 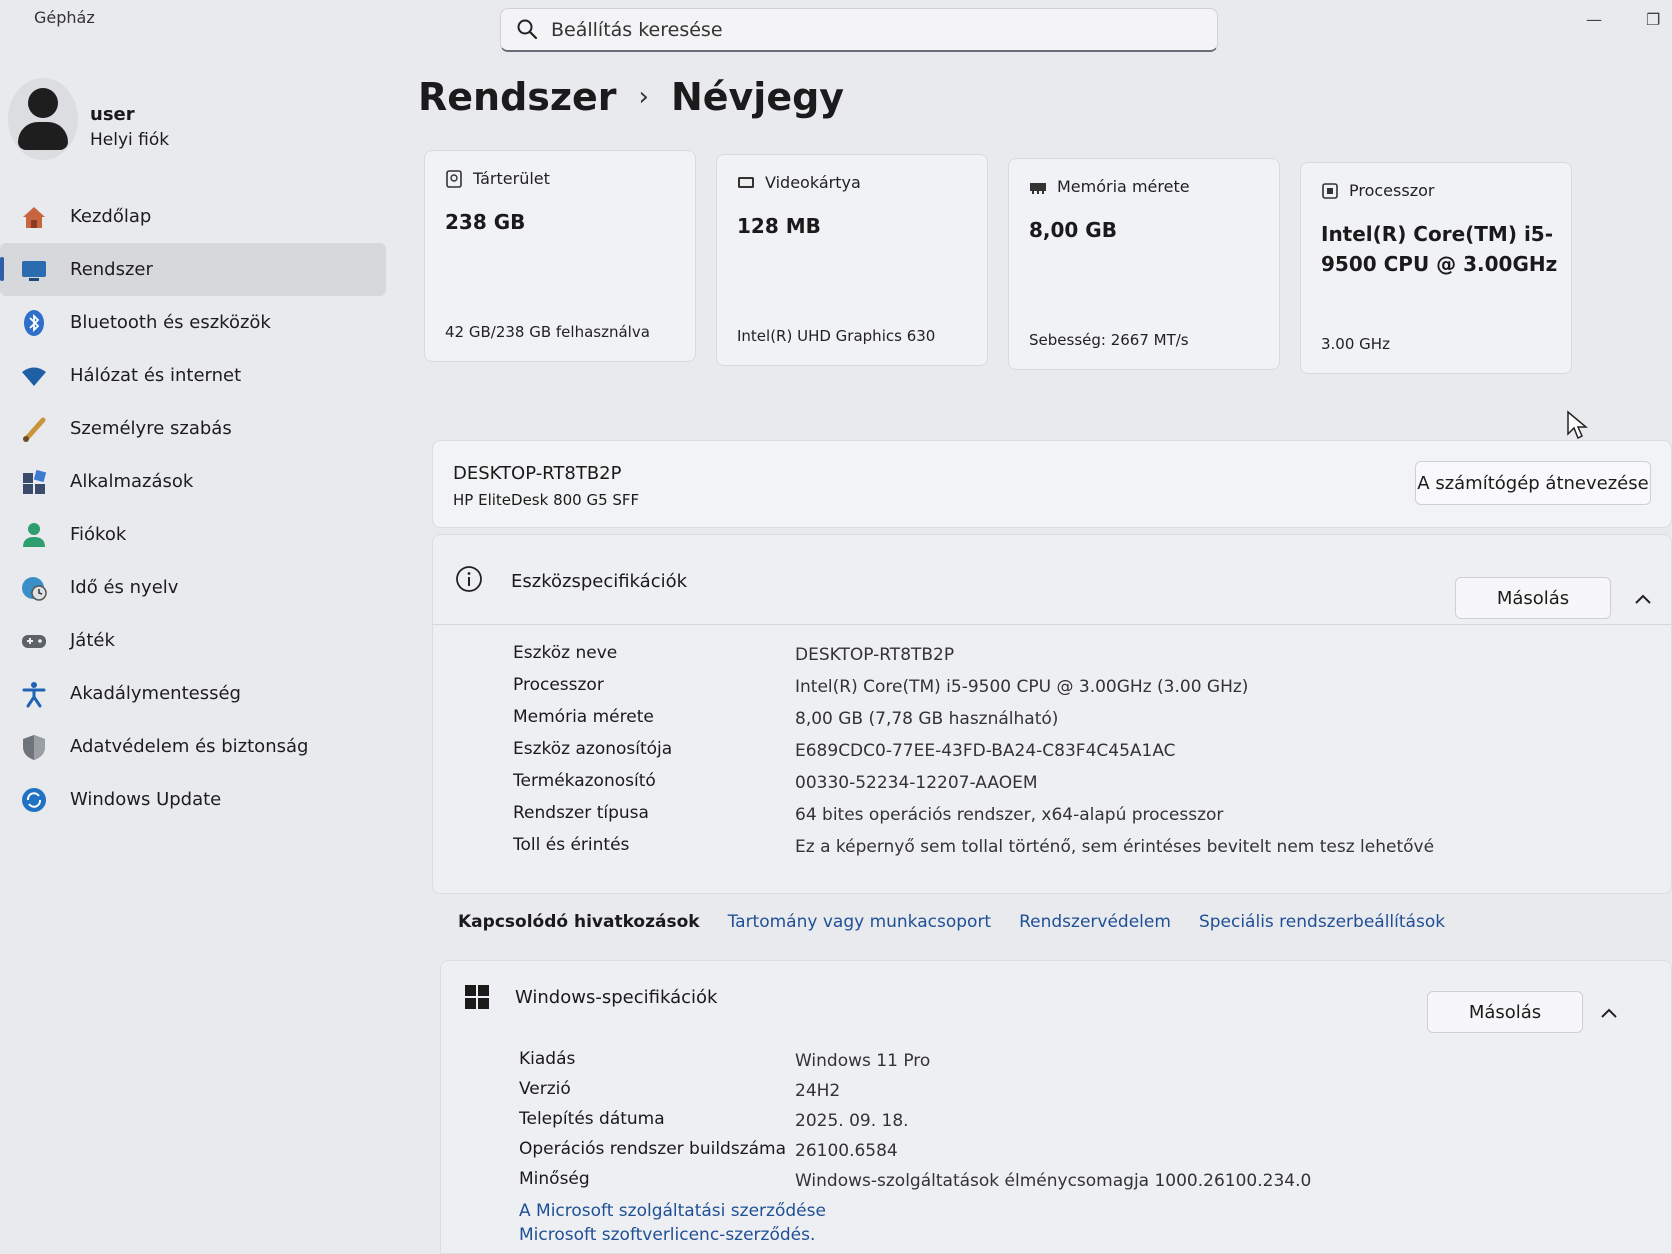 I want to click on search-input, so click(x=871, y=30).